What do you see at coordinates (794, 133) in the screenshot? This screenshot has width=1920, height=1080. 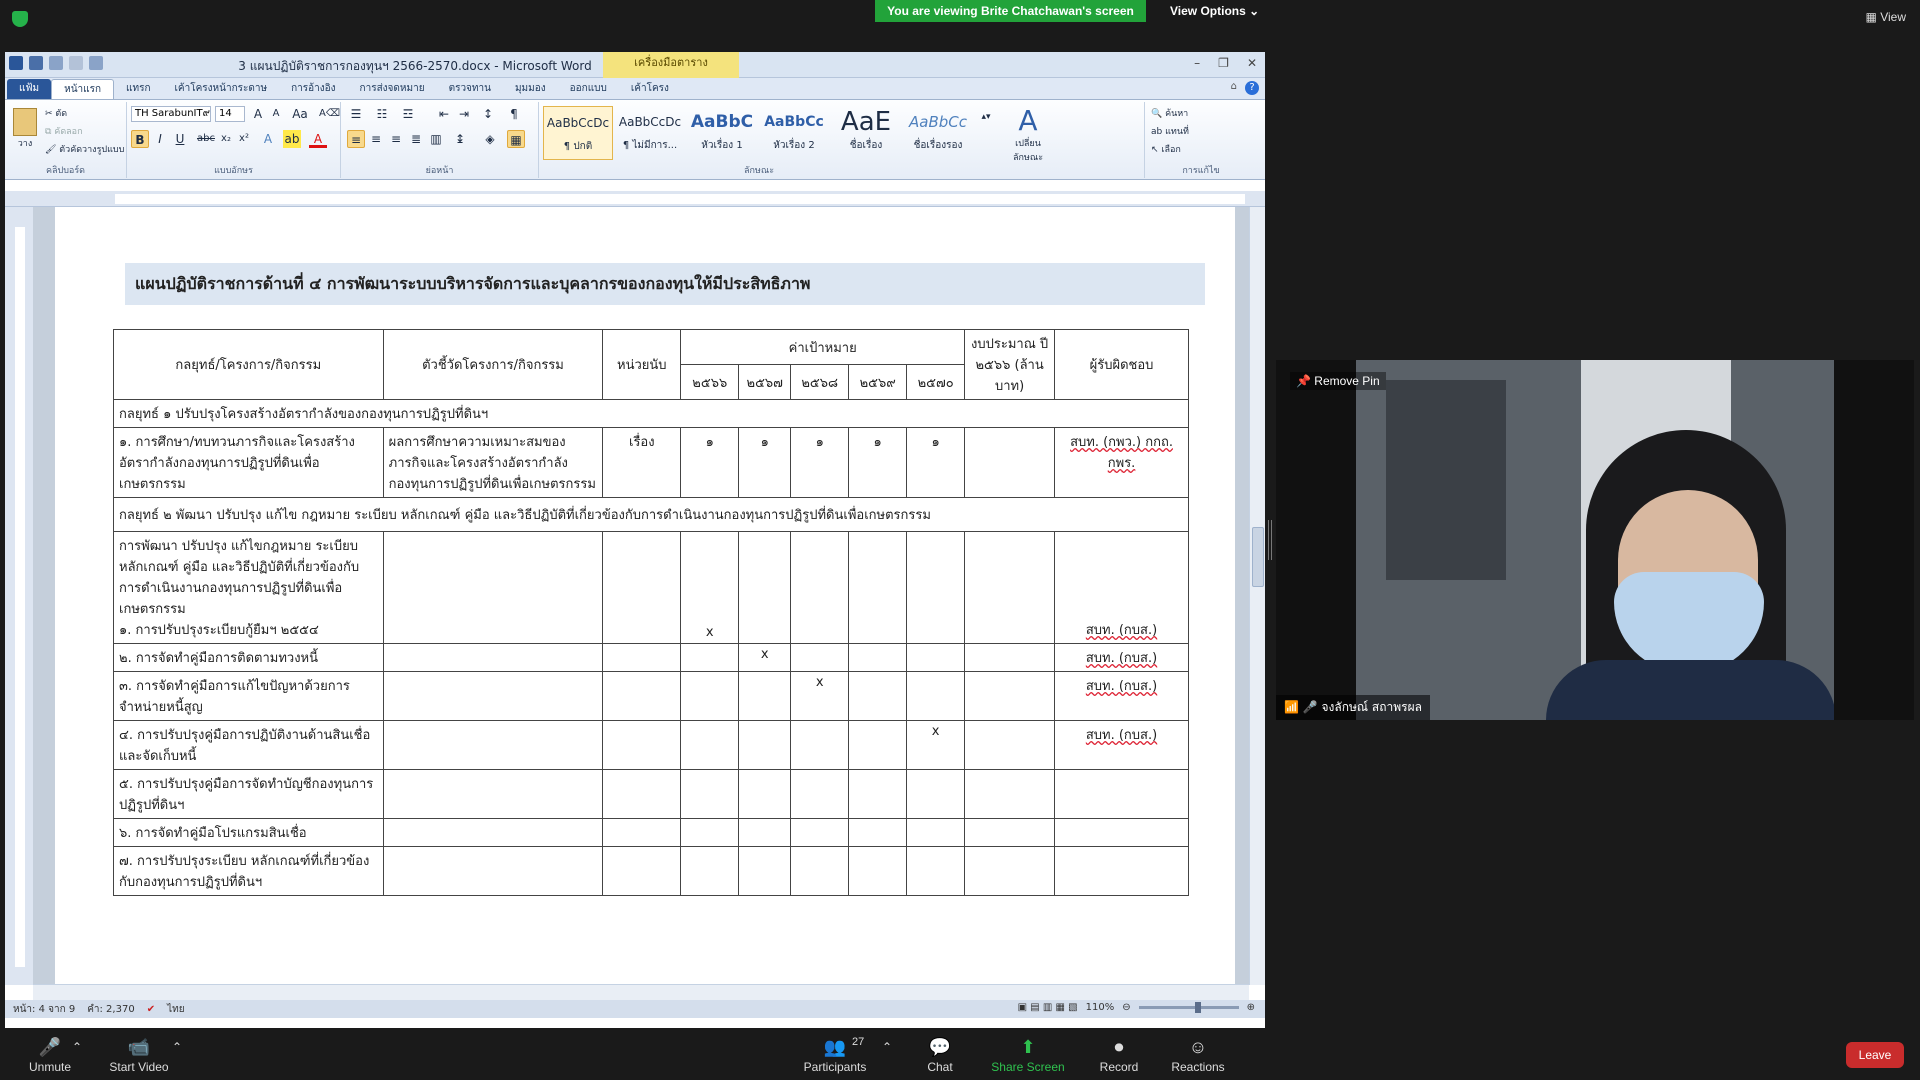 I see `style-heading-2: AaBbCc หัวเรื่อง 2` at bounding box center [794, 133].